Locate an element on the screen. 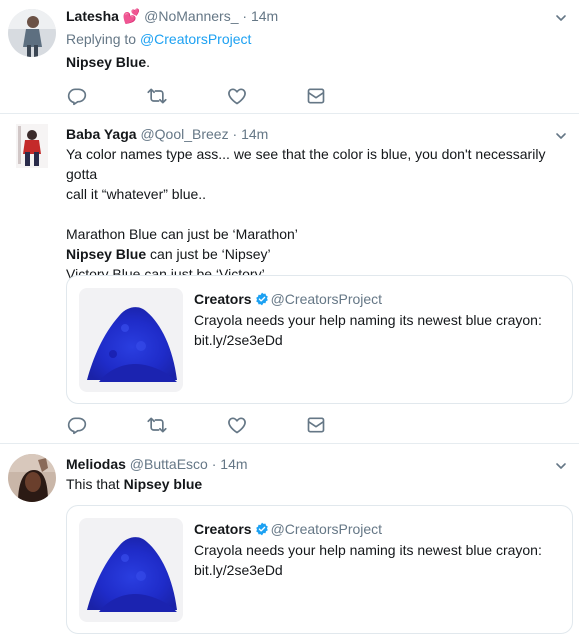 This screenshot has height=634, width=579. tweet-header: Baba Yaga @Qool_Breez · 14m is located at coordinates (167, 134).